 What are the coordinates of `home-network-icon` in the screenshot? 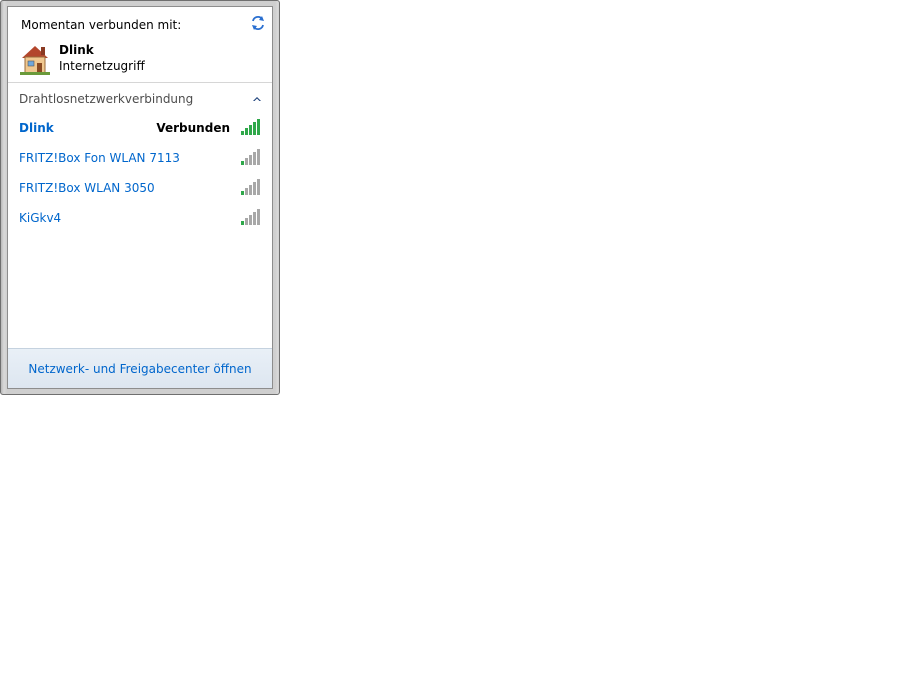 It's located at (35, 60).